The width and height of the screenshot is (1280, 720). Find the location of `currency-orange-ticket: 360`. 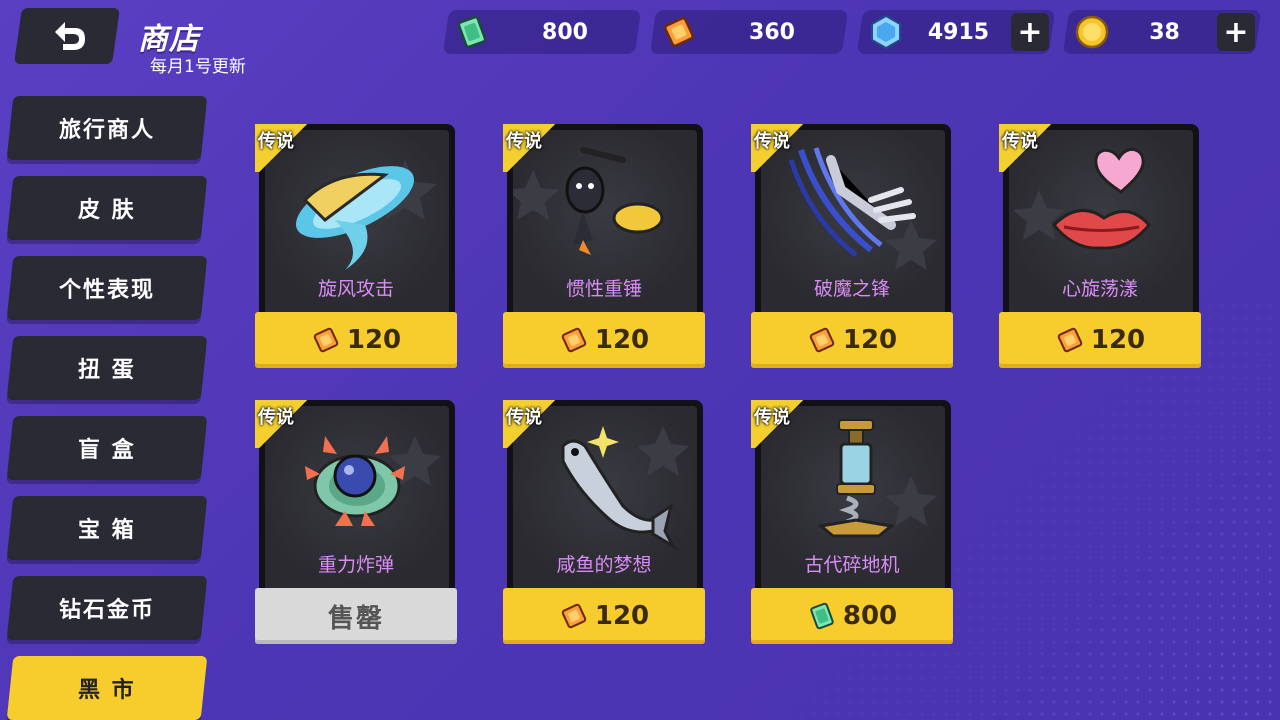

currency-orange-ticket: 360 is located at coordinates (749, 32).